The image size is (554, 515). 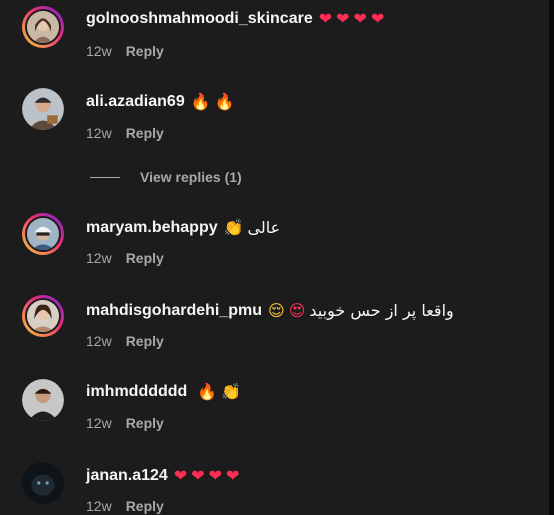 What do you see at coordinates (219, 392) in the screenshot?
I see `comment-text: 🔥 👏` at bounding box center [219, 392].